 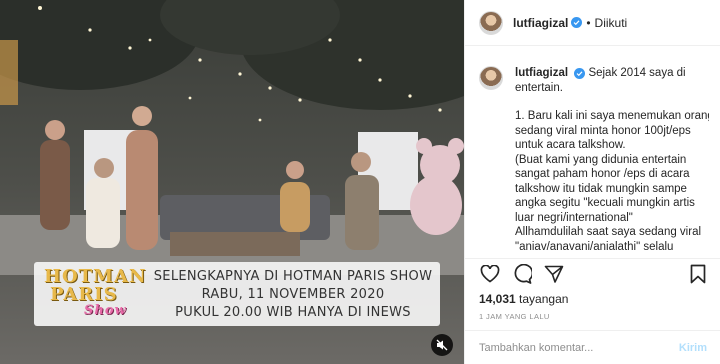 What do you see at coordinates (491, 22) in the screenshot?
I see `avatar` at bounding box center [491, 22].